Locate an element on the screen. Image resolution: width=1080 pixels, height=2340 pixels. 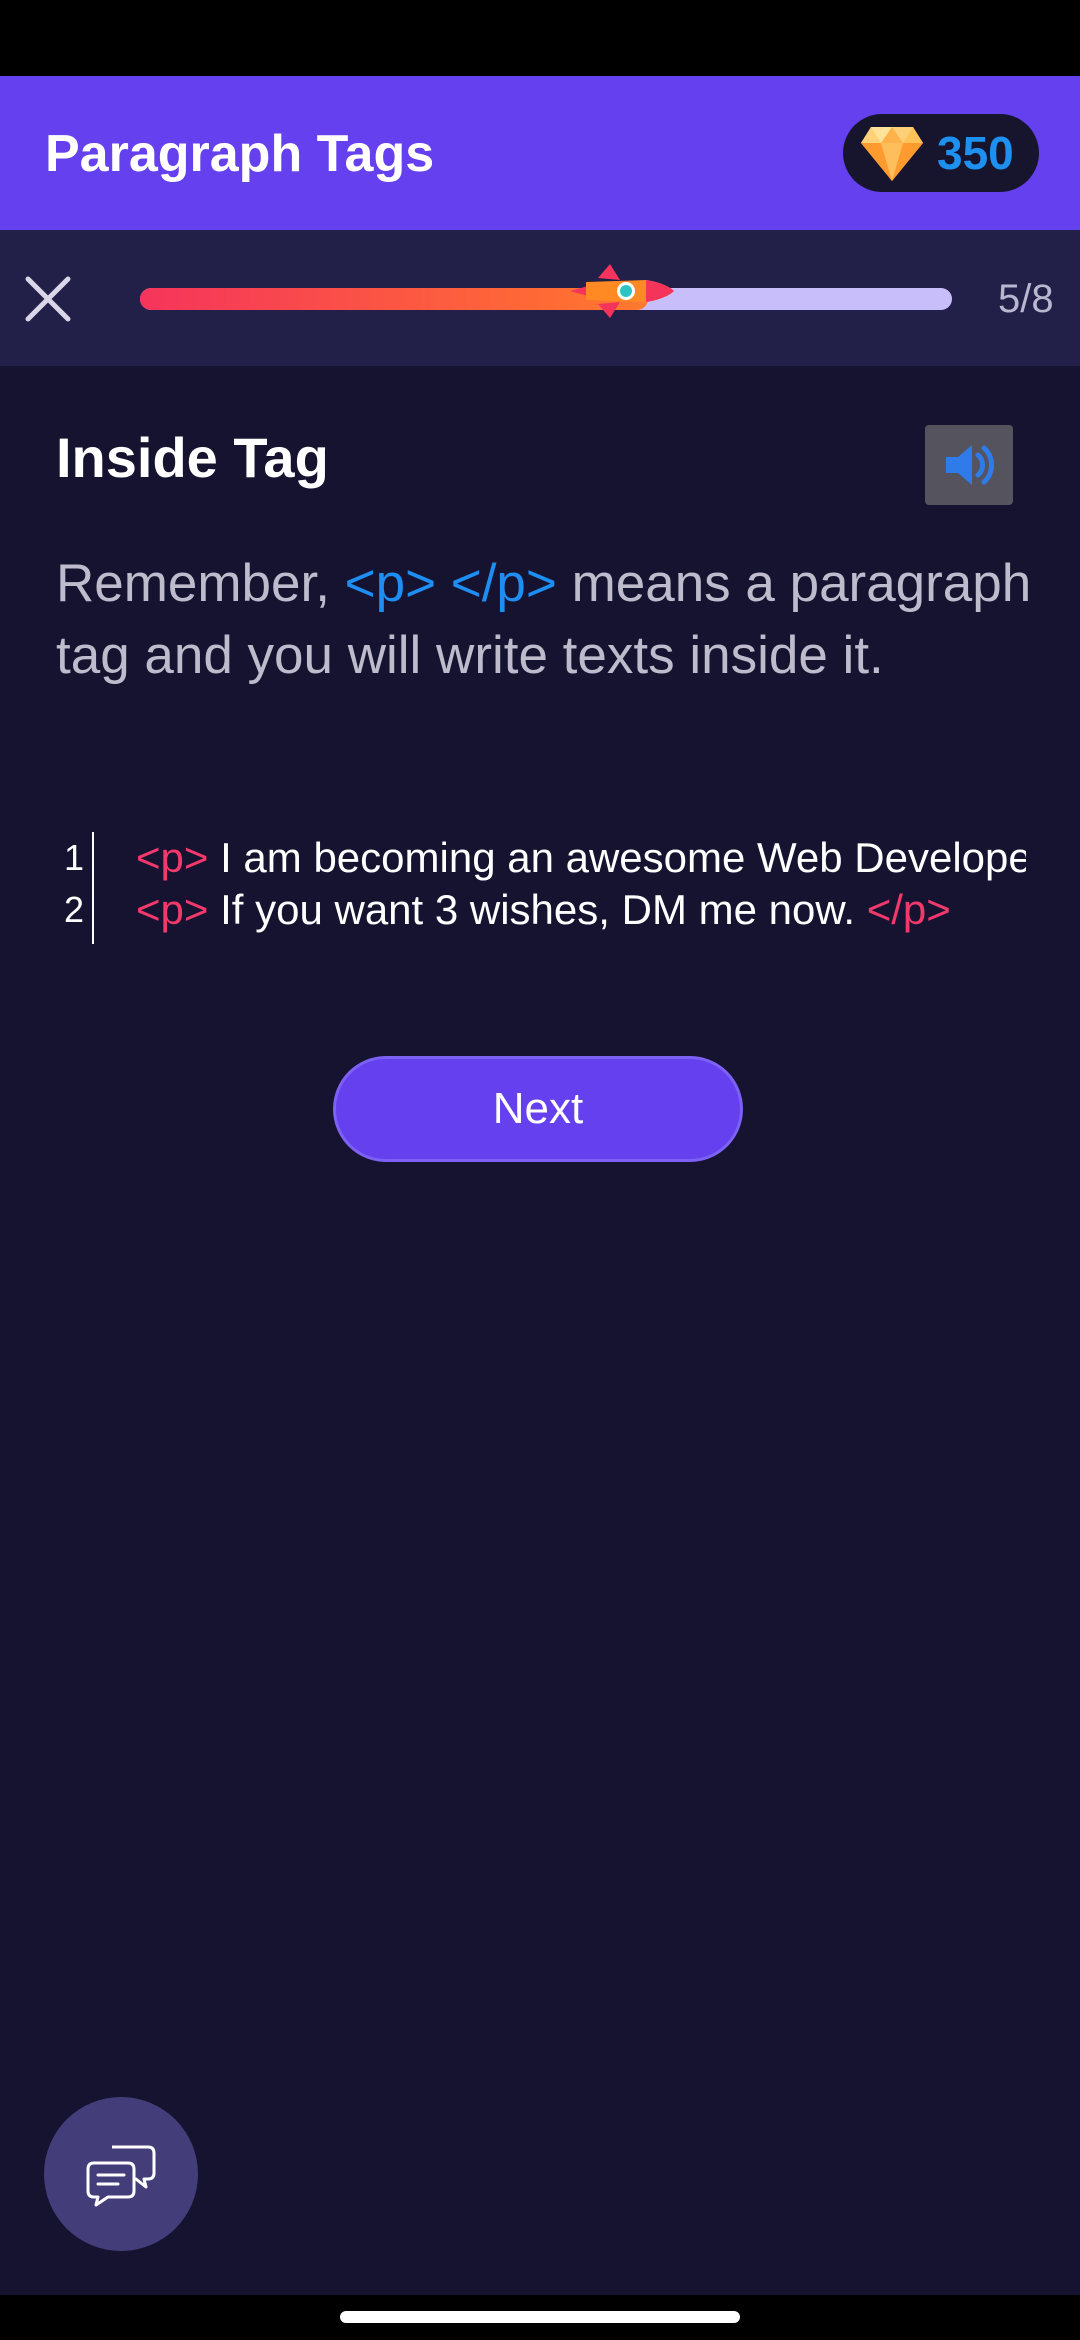
lesson-tag-highlight: <p> </p> is located at coordinates (450, 583).